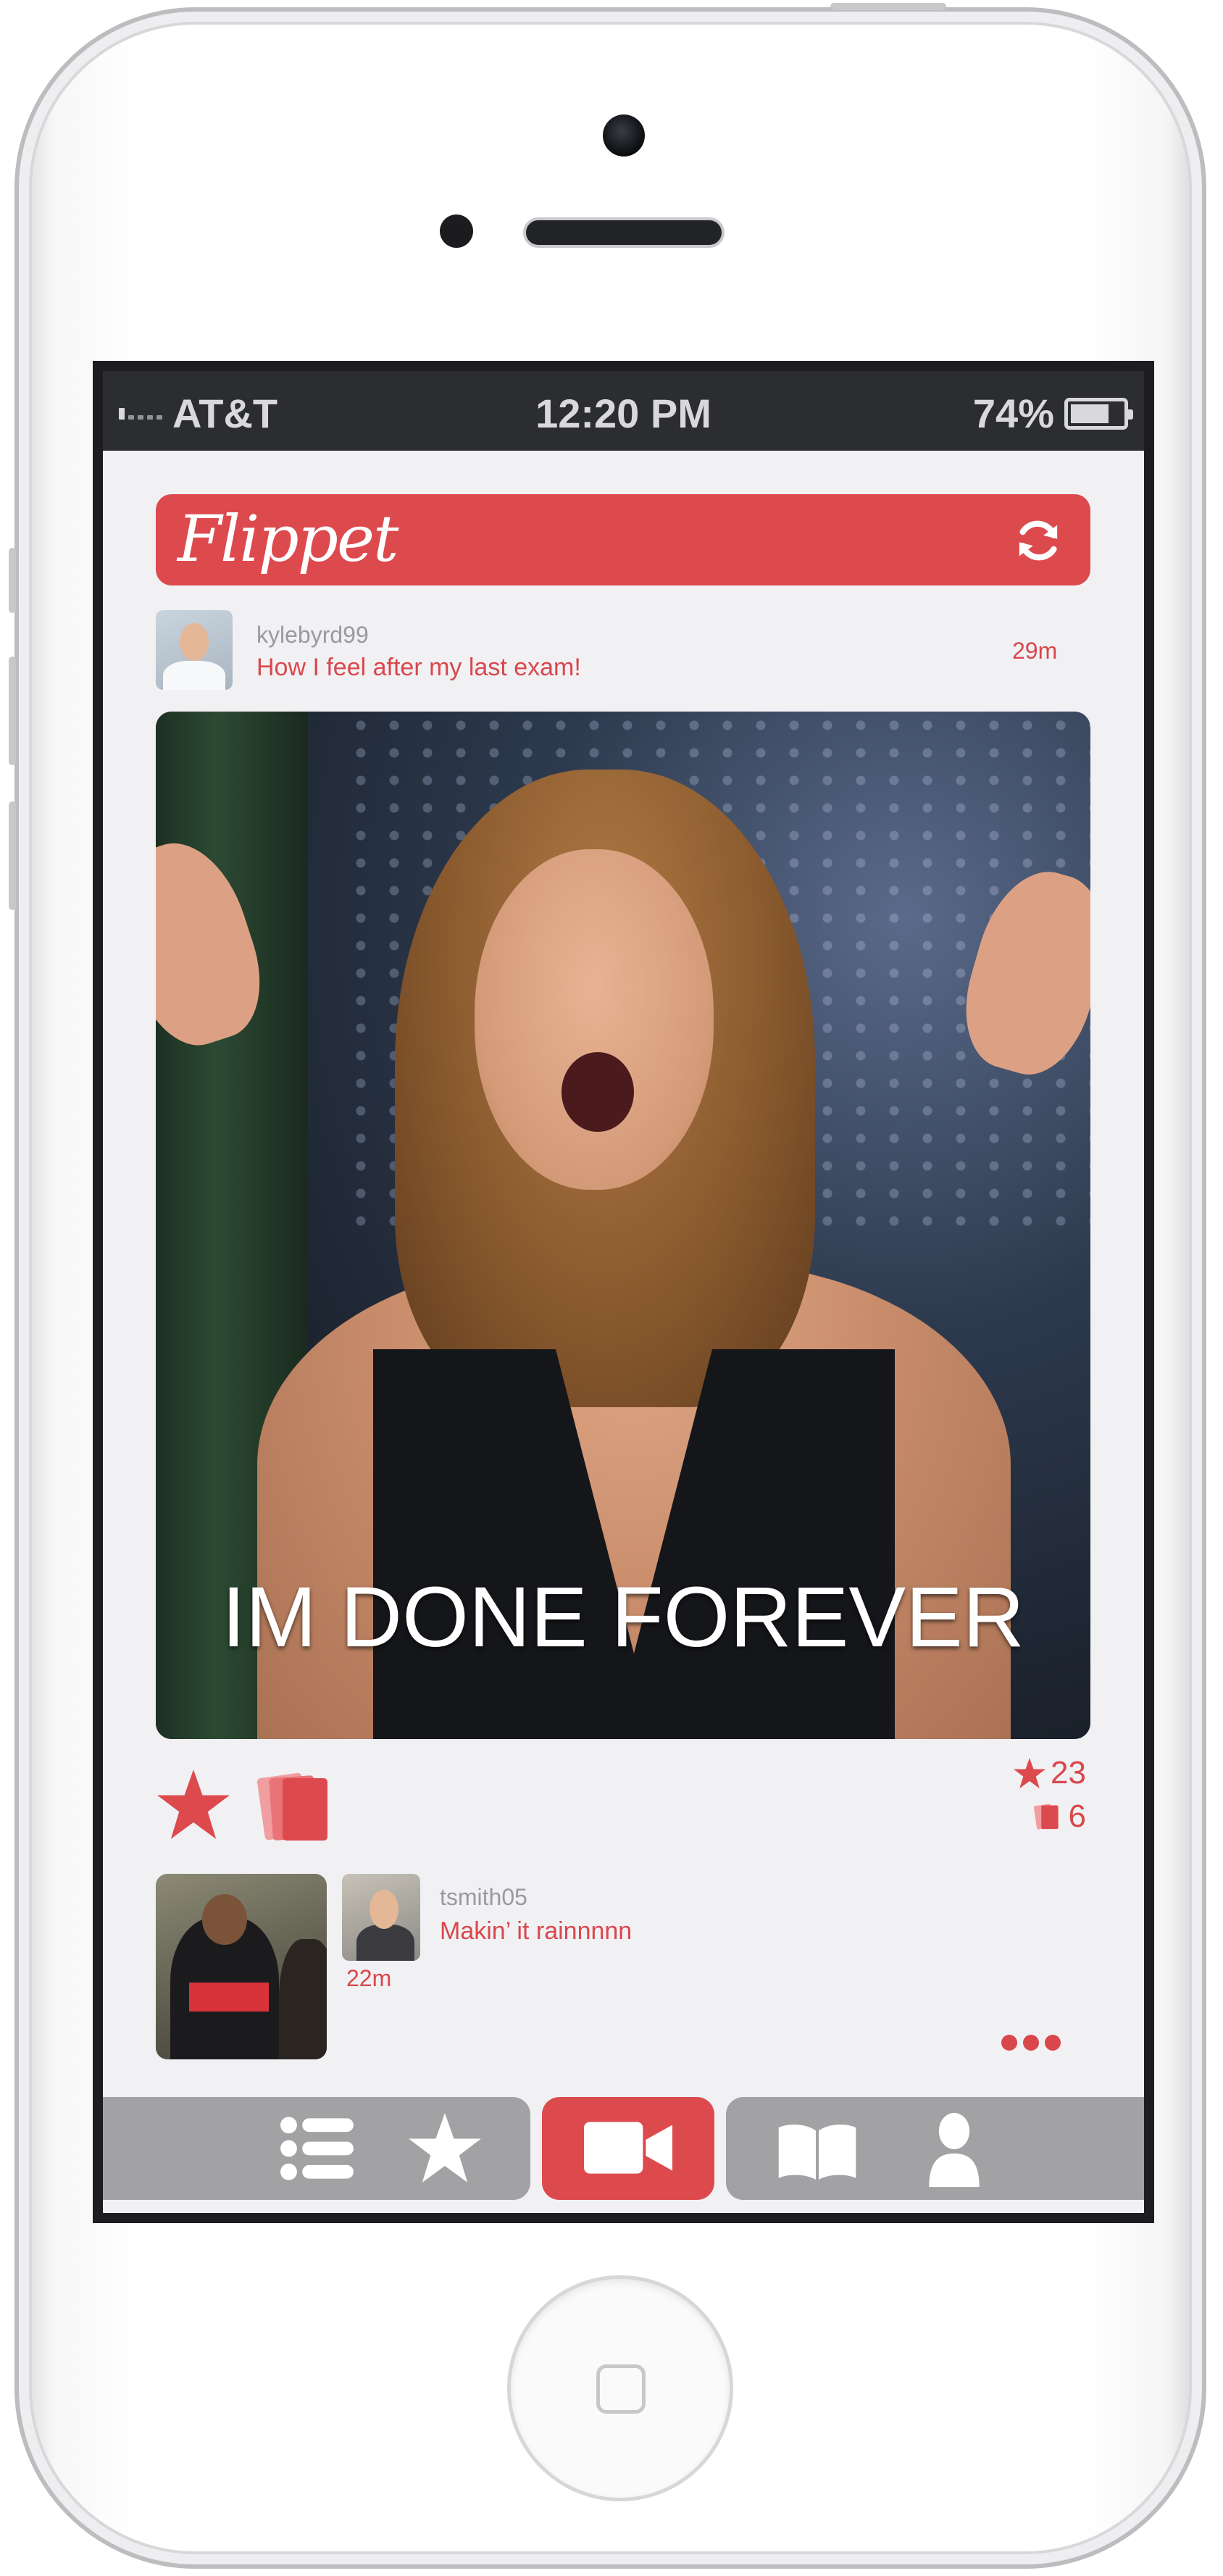 The image size is (1223, 2576). What do you see at coordinates (418, 667) in the screenshot?
I see `post-caption: How I feel after my last exam!` at bounding box center [418, 667].